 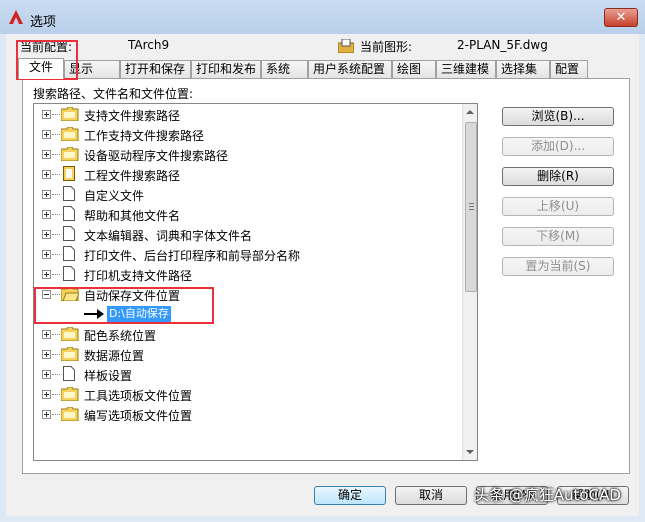 What do you see at coordinates (249, 374) in the screenshot?
I see `tree-item-template-settings: 样板设置` at bounding box center [249, 374].